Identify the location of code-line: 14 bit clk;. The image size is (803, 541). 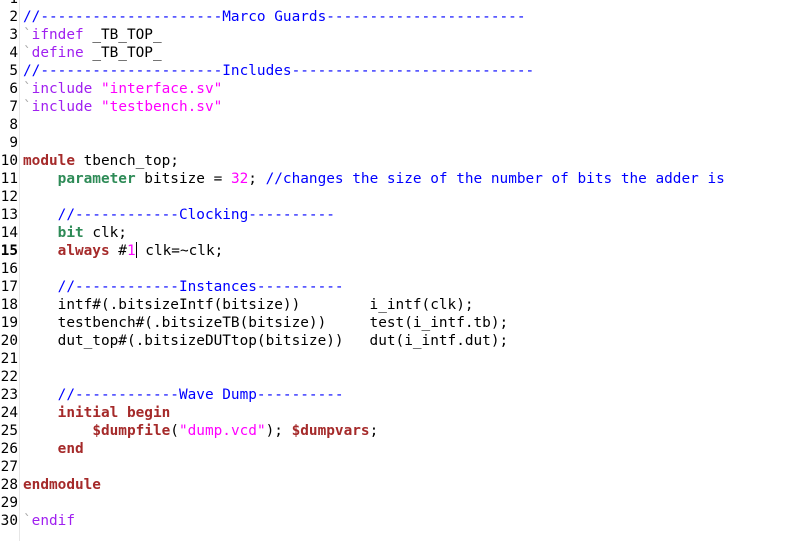
(401, 233).